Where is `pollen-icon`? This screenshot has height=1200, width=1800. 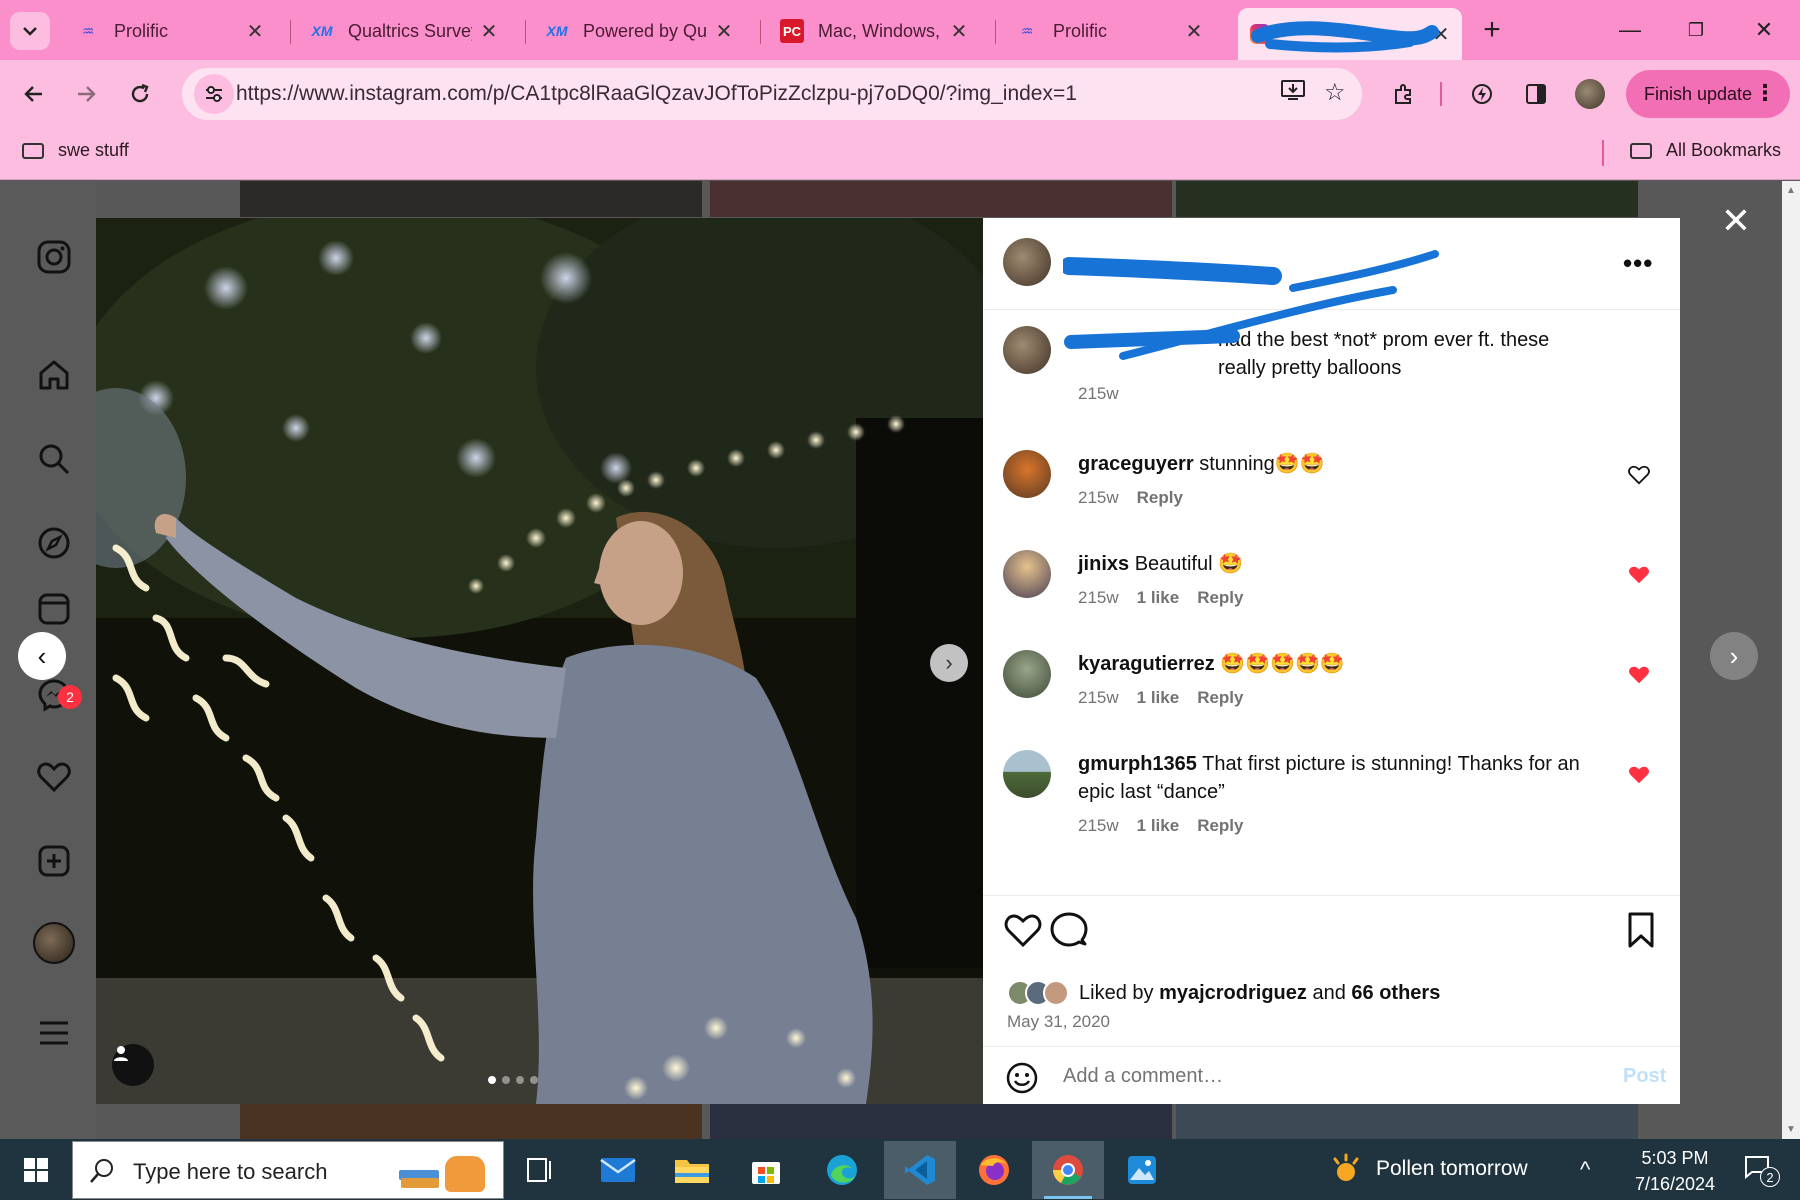
pollen-icon is located at coordinates (1346, 1167).